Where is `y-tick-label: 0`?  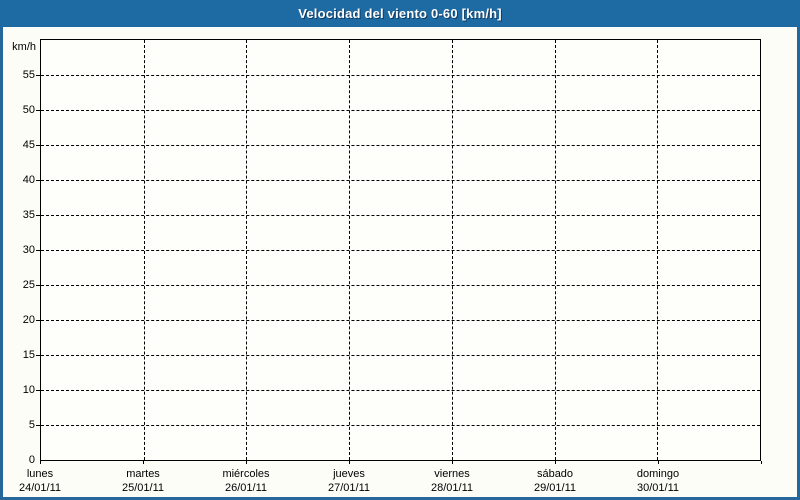 y-tick-label: 0 is located at coordinates (31, 460).